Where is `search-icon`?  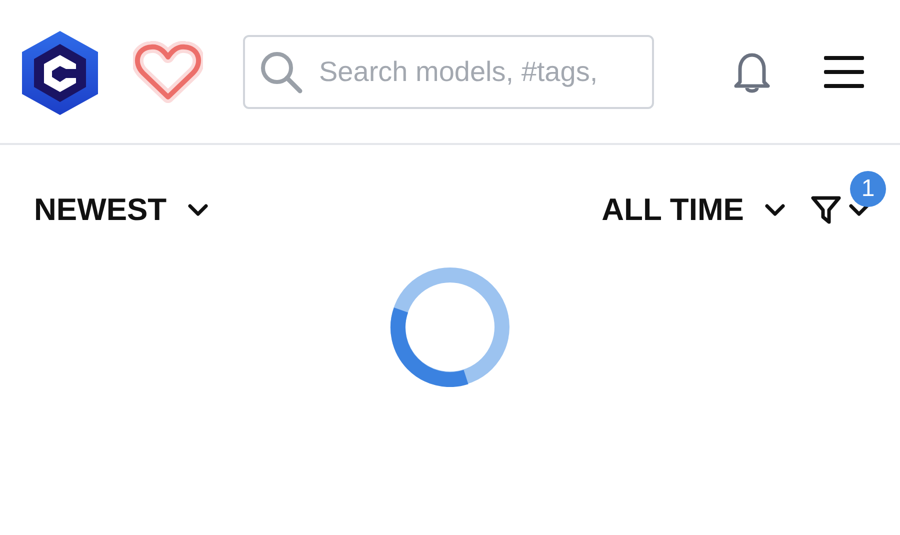 search-icon is located at coordinates (281, 72).